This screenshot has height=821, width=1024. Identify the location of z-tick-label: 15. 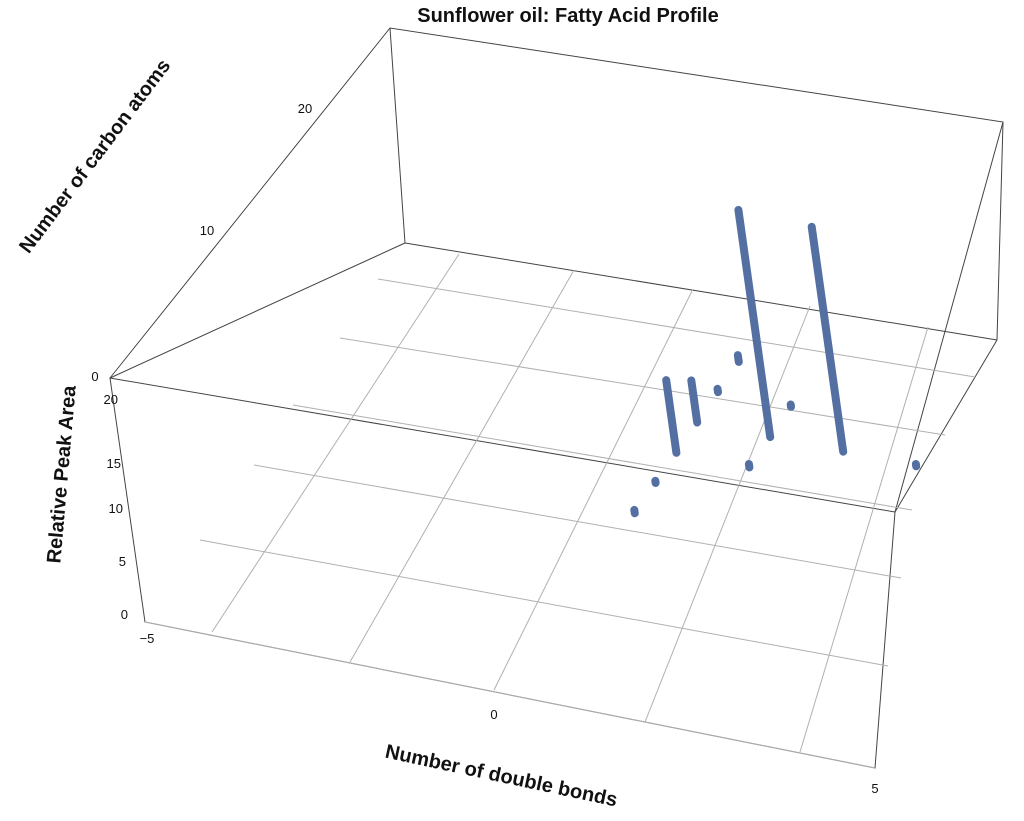
(114, 463).